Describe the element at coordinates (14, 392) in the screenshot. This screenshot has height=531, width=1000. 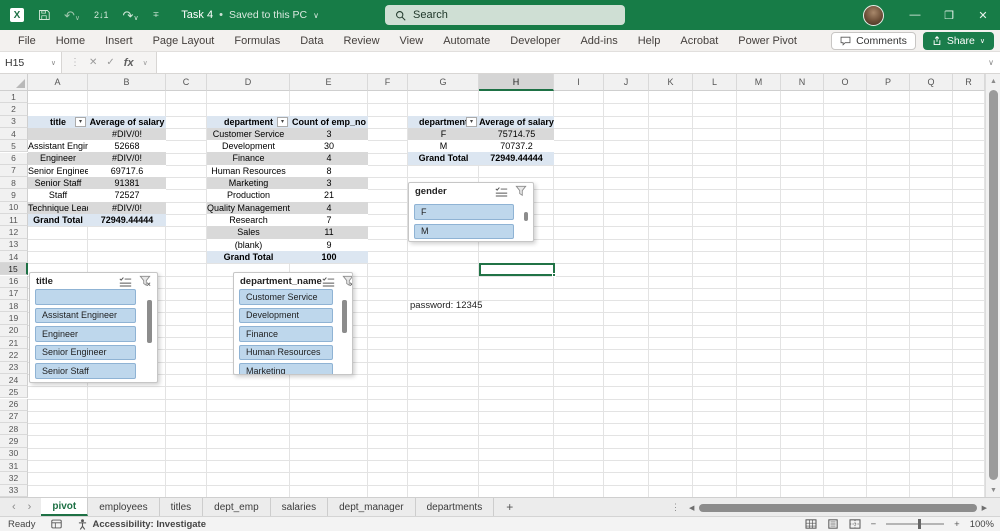
I see `row-header-25: 25` at that location.